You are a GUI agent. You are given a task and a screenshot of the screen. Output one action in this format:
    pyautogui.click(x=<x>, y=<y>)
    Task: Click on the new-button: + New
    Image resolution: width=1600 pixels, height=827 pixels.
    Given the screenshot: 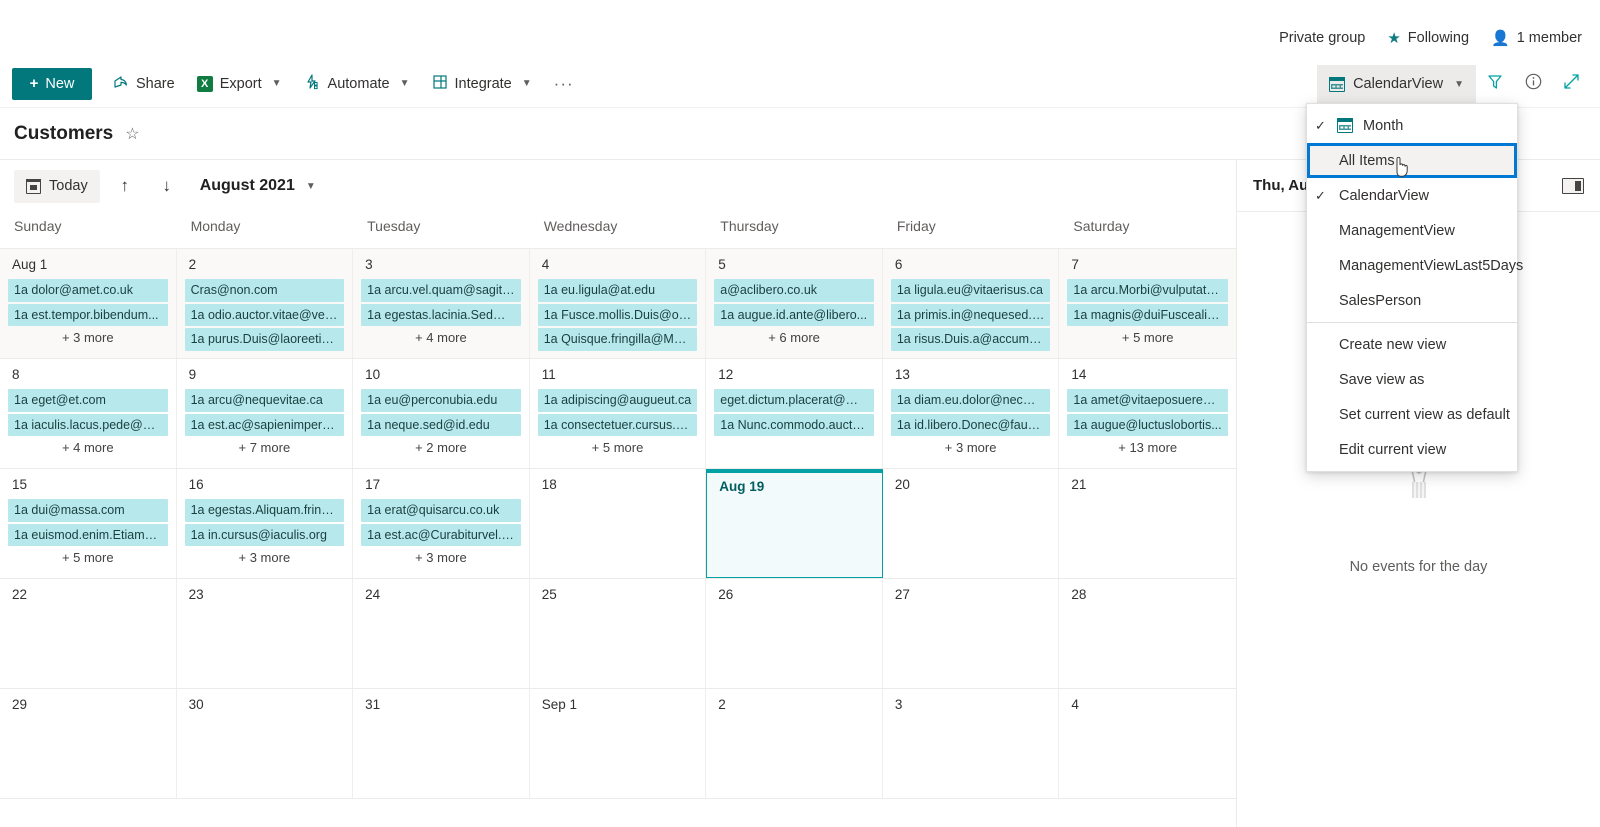 What is the action you would take?
    pyautogui.click(x=52, y=83)
    